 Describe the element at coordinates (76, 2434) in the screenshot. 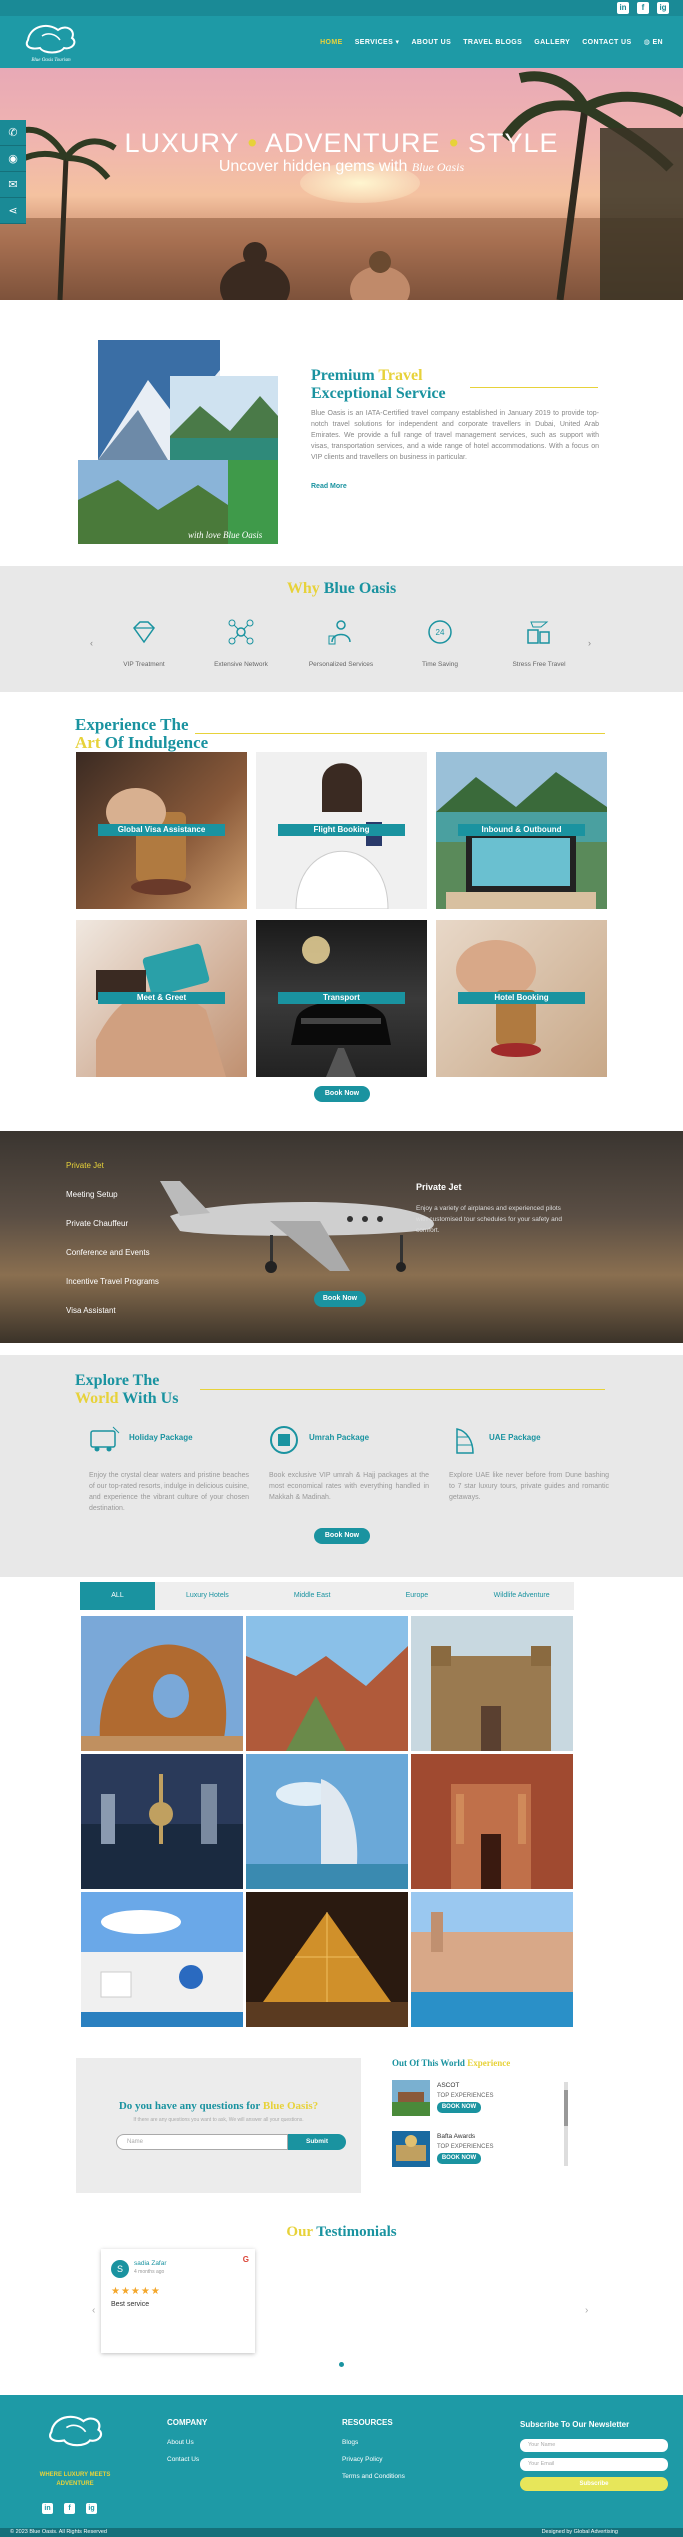

I see `footer-logo` at that location.